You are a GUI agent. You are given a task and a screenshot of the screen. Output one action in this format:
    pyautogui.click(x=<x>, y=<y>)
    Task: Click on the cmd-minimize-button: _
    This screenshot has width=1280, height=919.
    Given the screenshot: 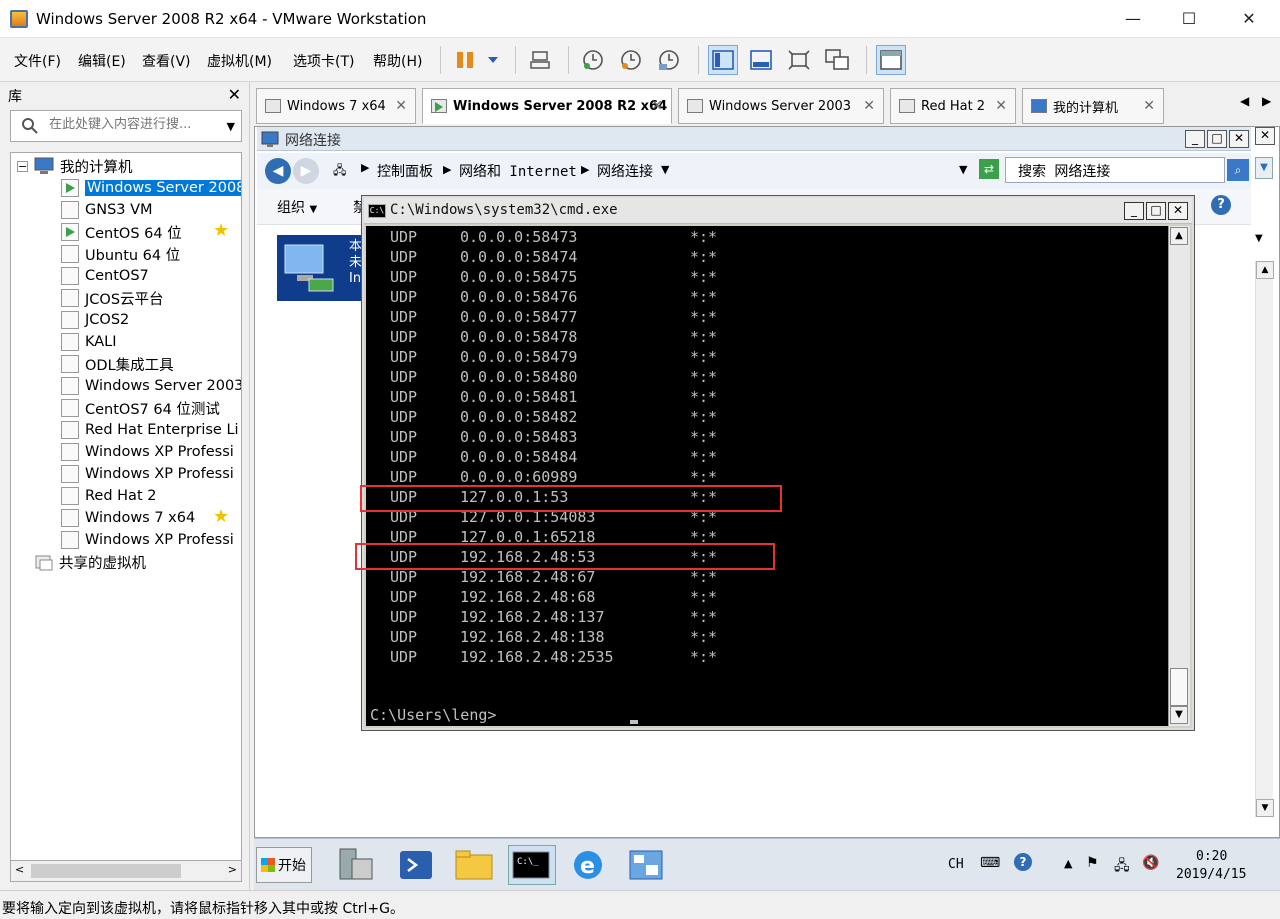 What is the action you would take?
    pyautogui.click(x=1134, y=211)
    